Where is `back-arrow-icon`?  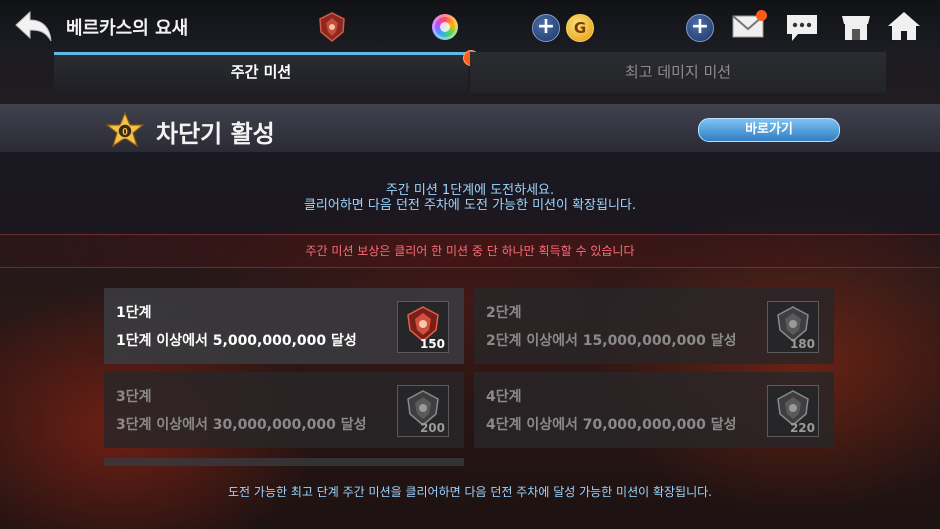
back-arrow-icon is located at coordinates (34, 27).